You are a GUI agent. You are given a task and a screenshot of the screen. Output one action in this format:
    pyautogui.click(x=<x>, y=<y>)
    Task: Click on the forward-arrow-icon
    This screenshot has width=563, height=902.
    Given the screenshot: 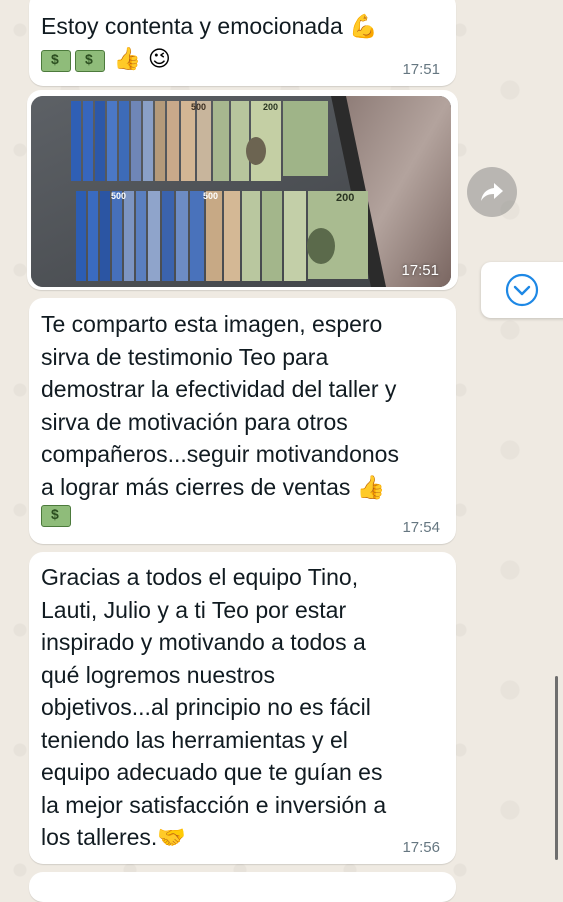 What is the action you would take?
    pyautogui.click(x=492, y=192)
    